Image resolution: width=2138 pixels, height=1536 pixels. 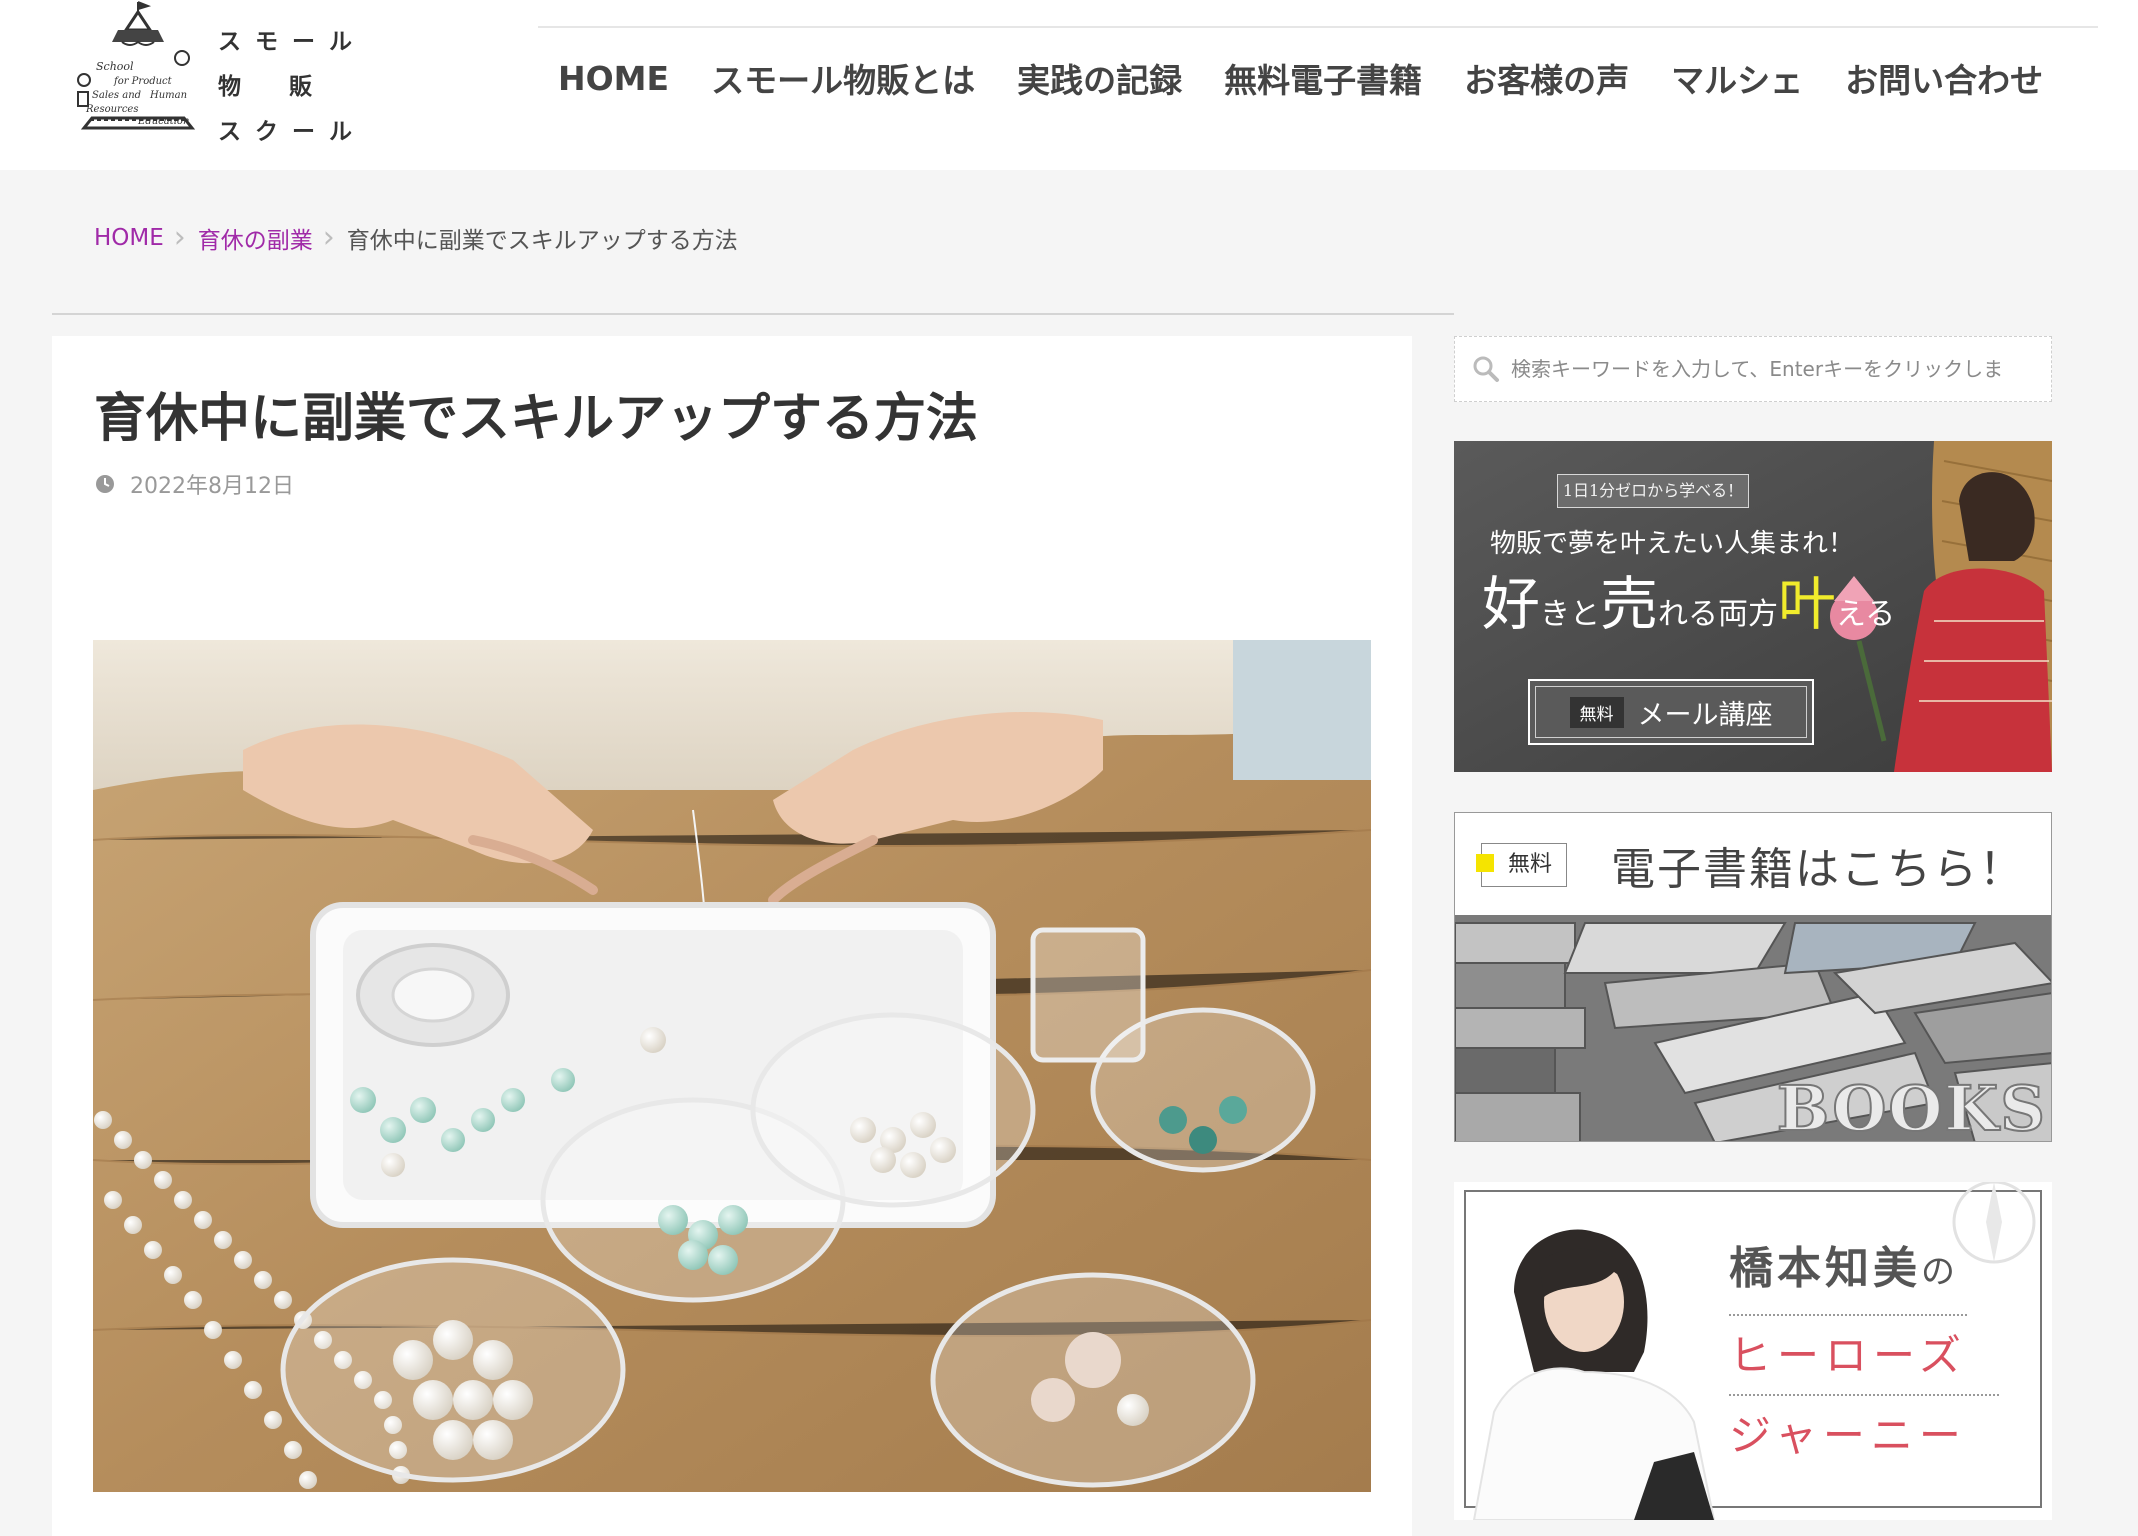 I want to click on ebook-free-badge: 無料, so click(x=1521, y=865).